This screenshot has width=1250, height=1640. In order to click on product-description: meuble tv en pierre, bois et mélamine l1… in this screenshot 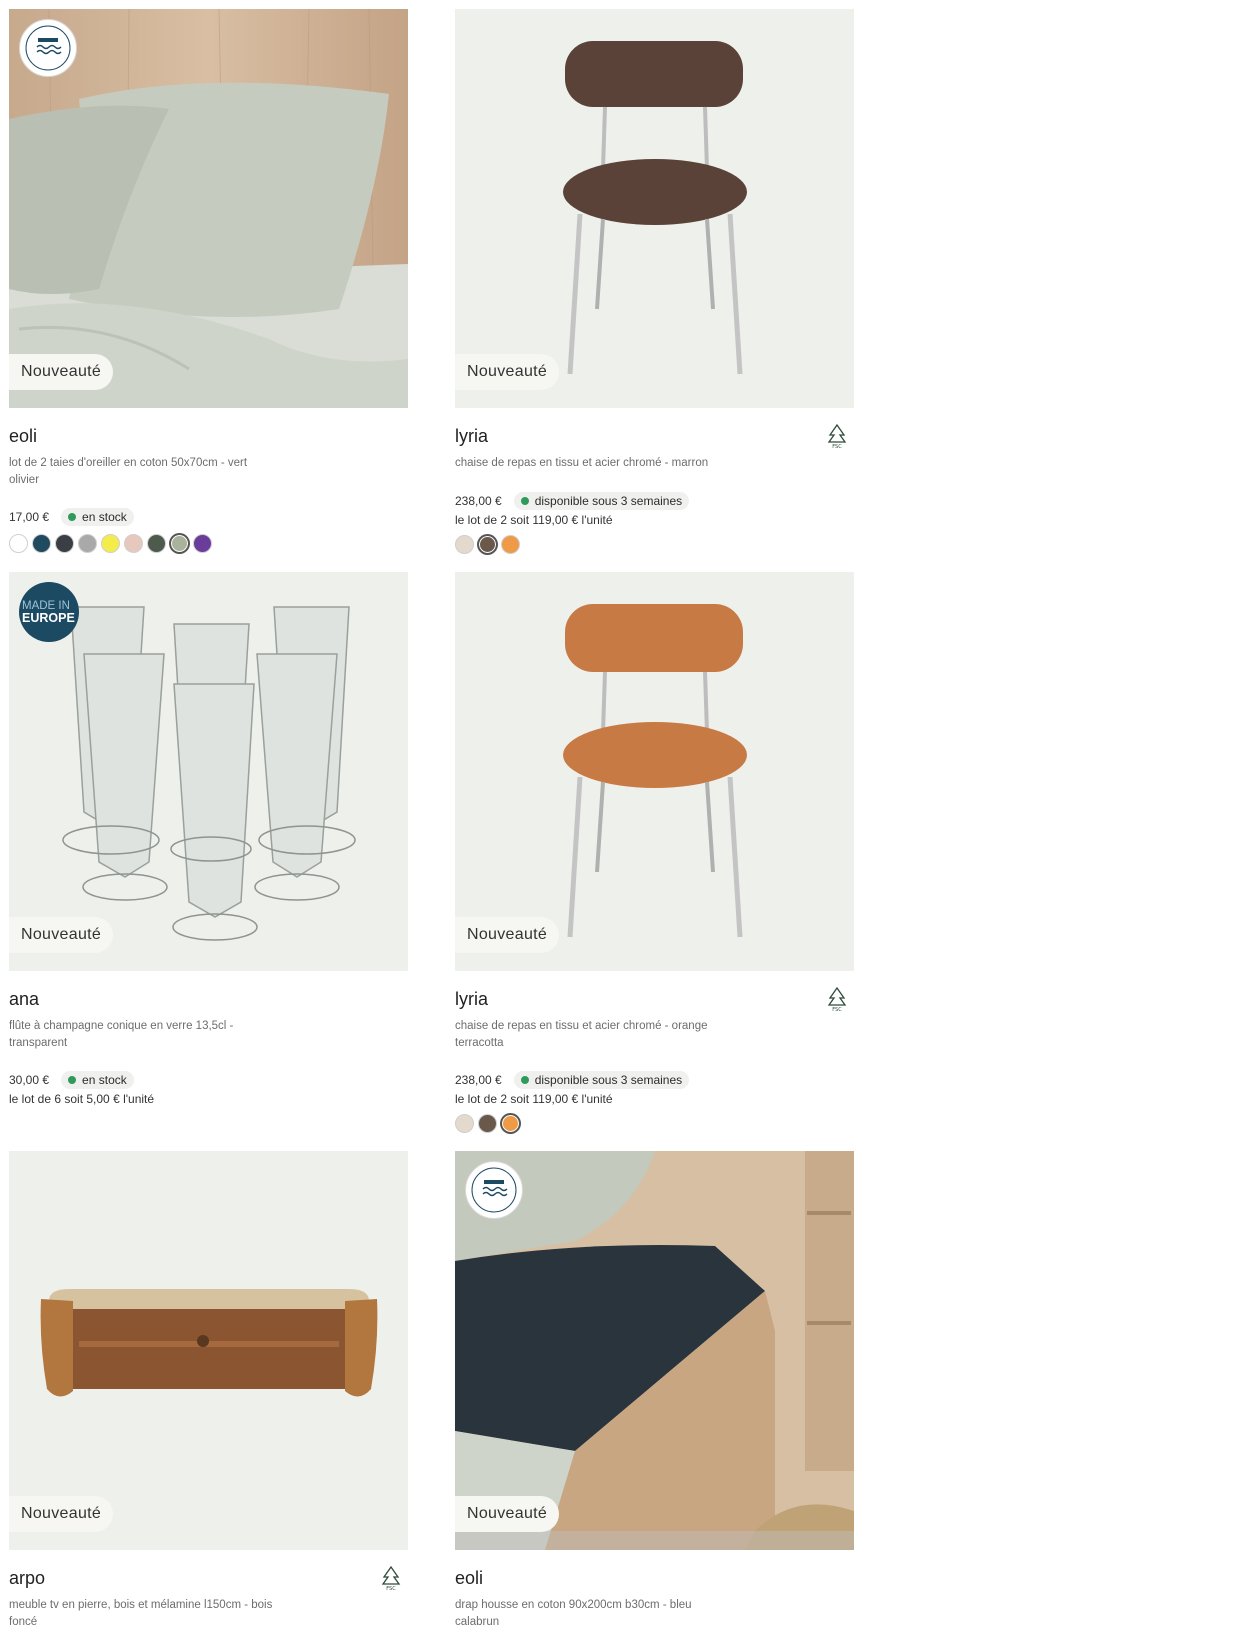, I will do `click(141, 1613)`.